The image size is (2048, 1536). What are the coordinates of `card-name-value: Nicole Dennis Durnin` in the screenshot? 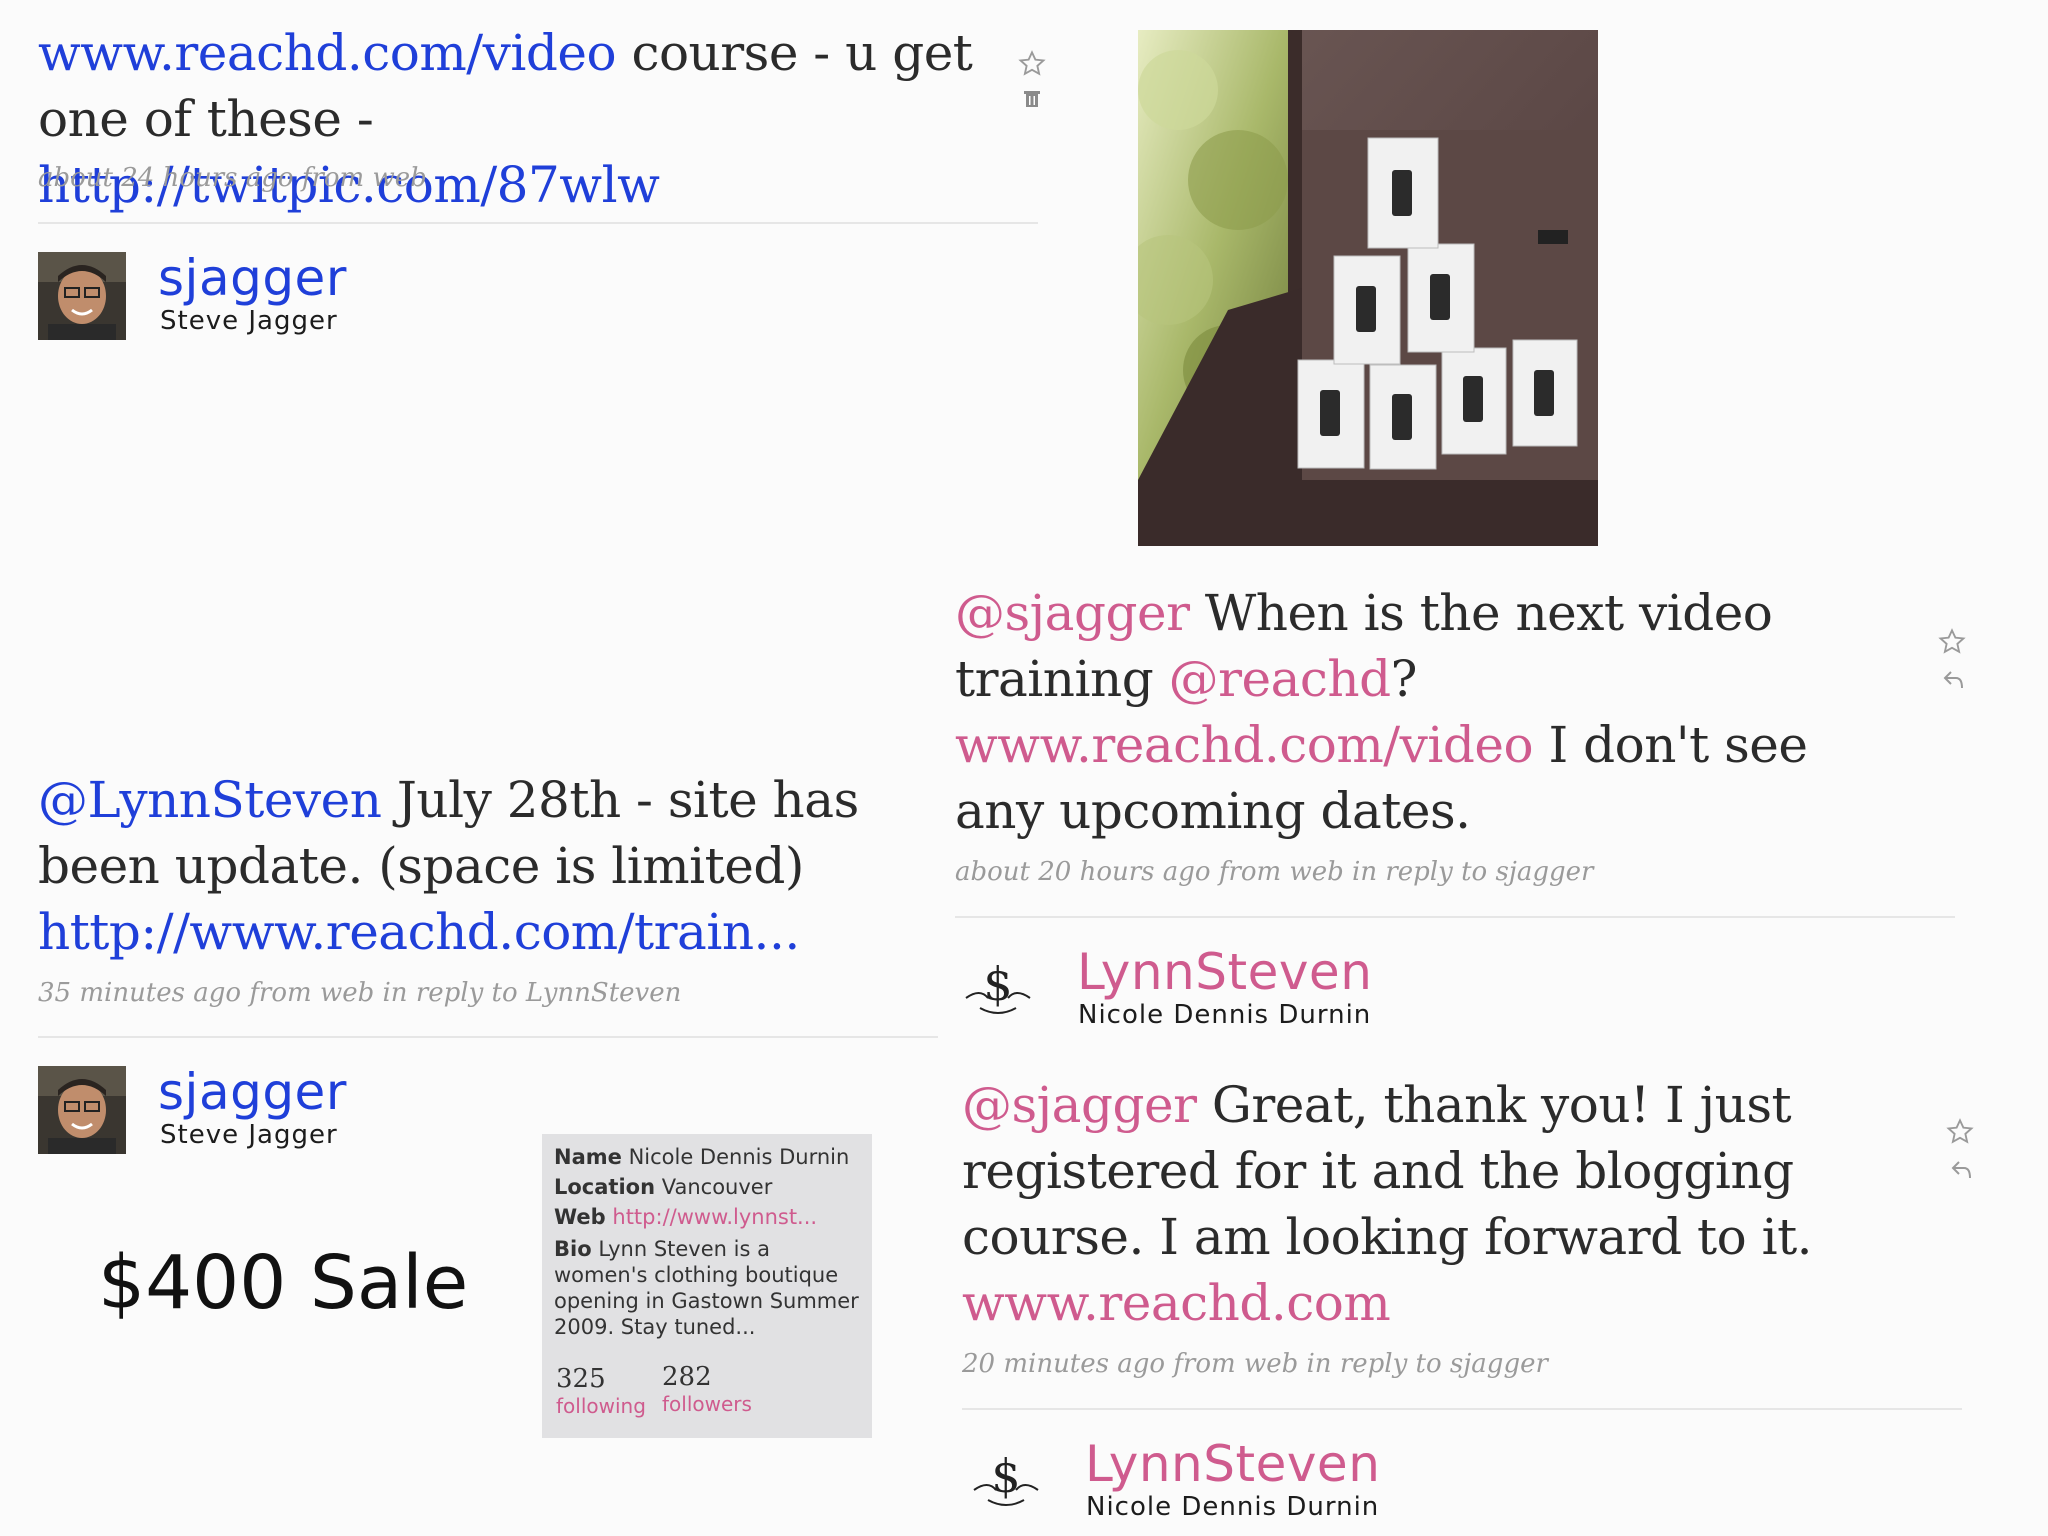 It's located at (739, 1157).